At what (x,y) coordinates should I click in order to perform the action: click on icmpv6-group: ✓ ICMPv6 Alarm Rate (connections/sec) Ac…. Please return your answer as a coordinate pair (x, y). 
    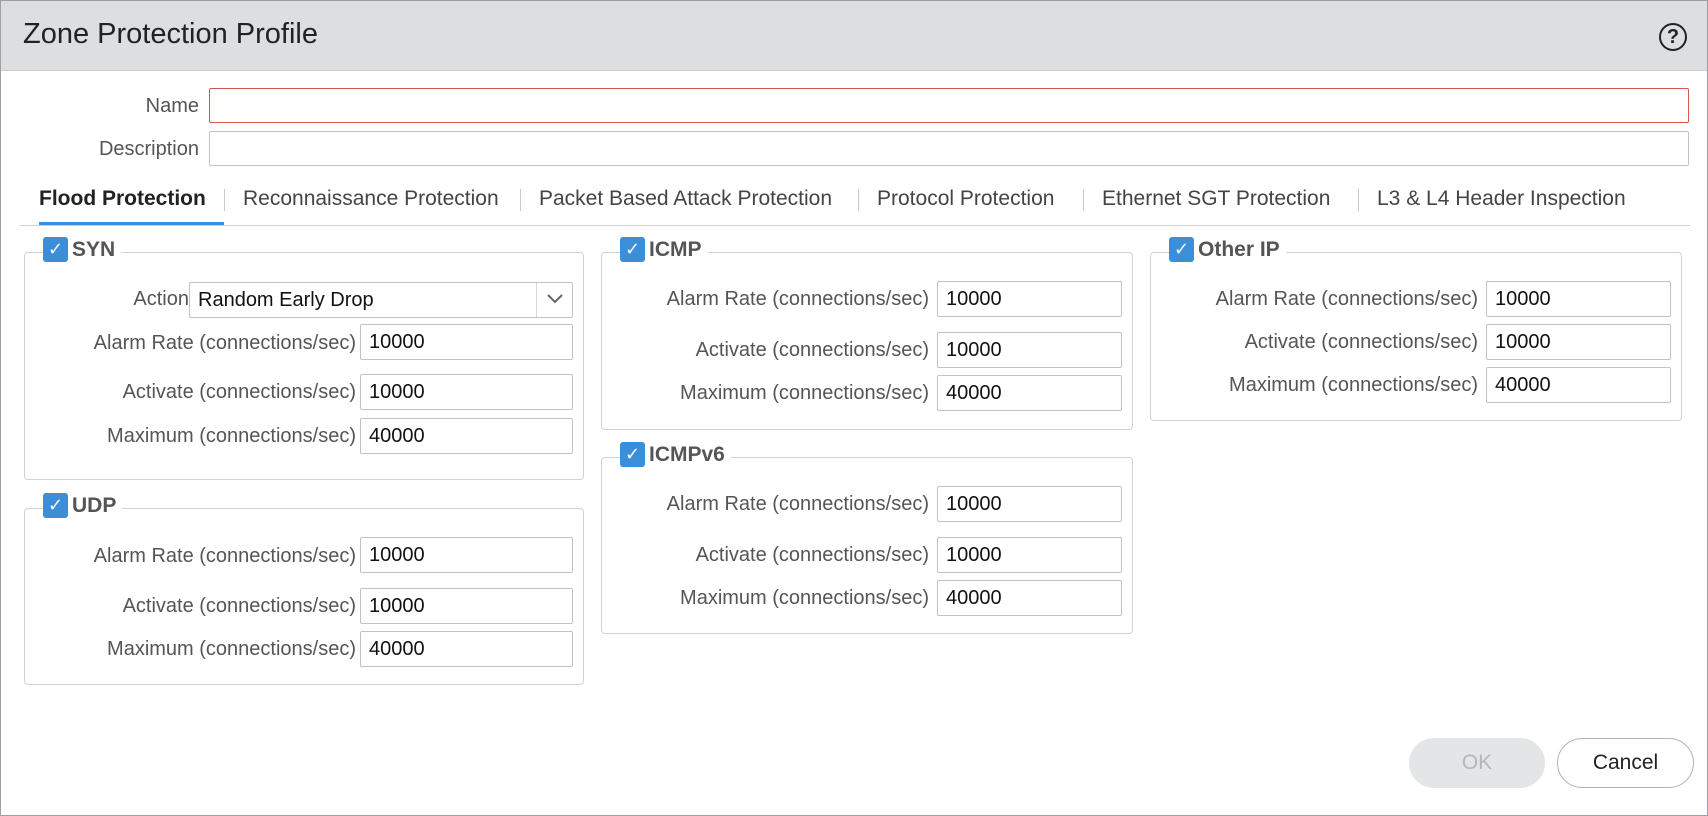
    Looking at the image, I should click on (867, 538).